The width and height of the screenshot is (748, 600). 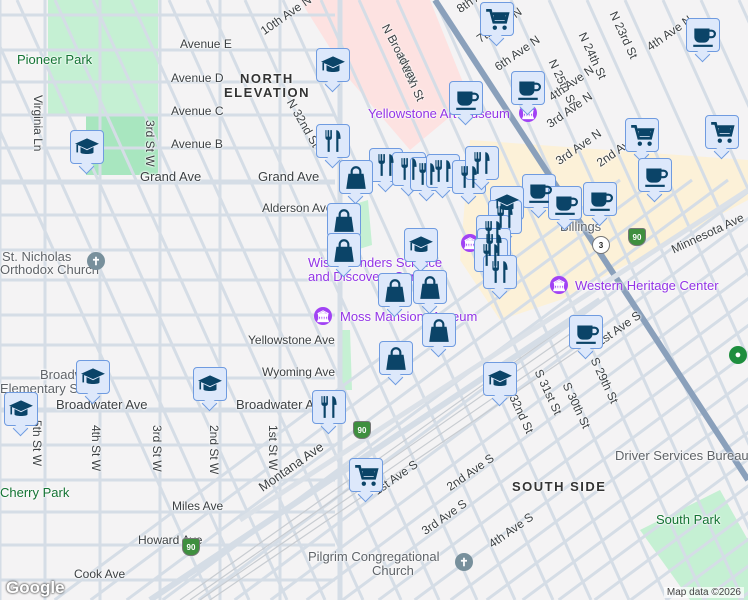 What do you see at coordinates (197, 78) in the screenshot?
I see `street-label: Avenue D` at bounding box center [197, 78].